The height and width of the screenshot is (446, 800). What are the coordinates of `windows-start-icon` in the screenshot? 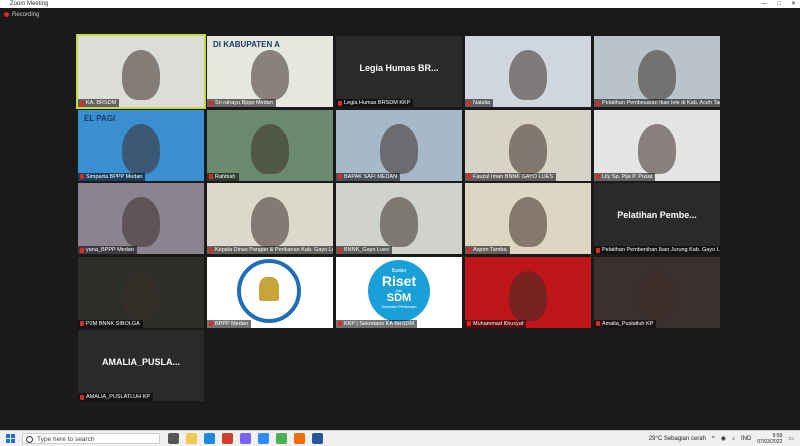 It's located at (10, 438).